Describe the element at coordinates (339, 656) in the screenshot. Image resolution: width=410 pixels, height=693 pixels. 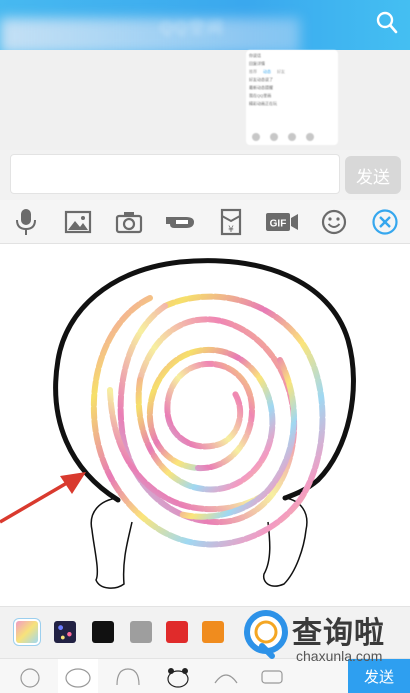
I see `watermark-url: chaxunla.com` at that location.